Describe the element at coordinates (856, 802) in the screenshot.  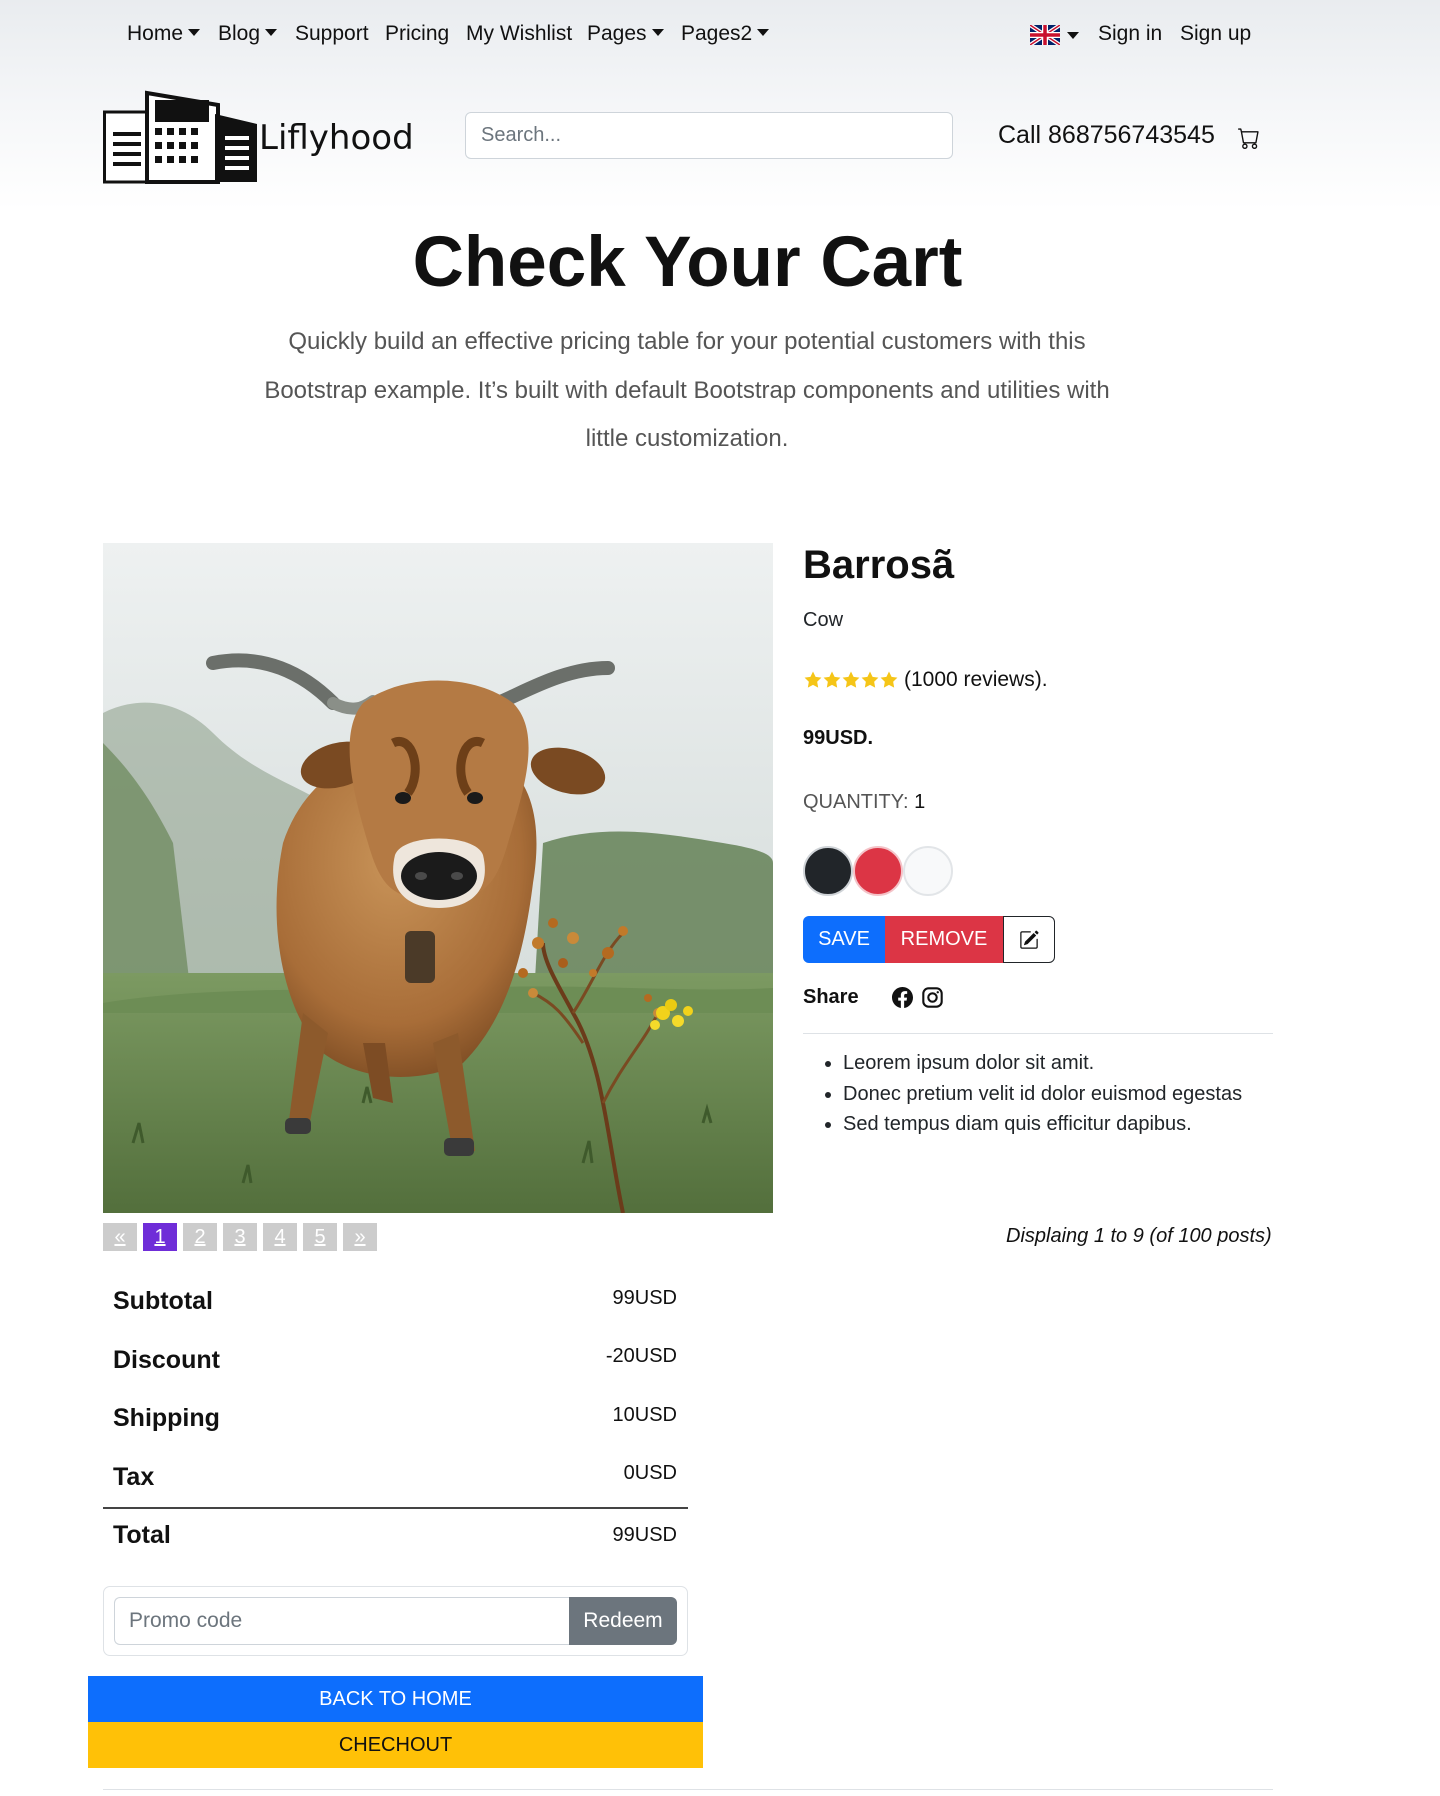
I see `quantity-label: QUANTITY:` at that location.